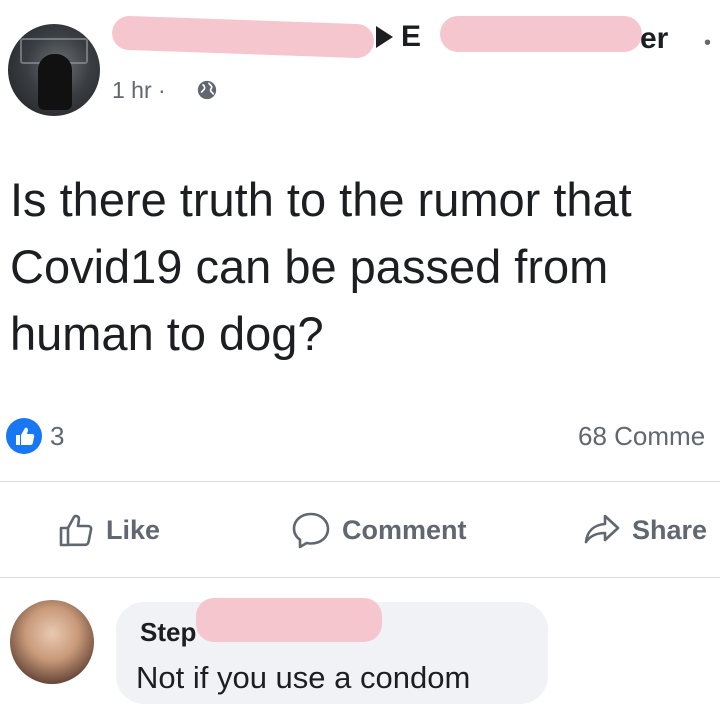 The width and height of the screenshot is (720, 704). Describe the element at coordinates (303, 677) in the screenshot. I see `comment-text: Not if you use a condom` at that location.